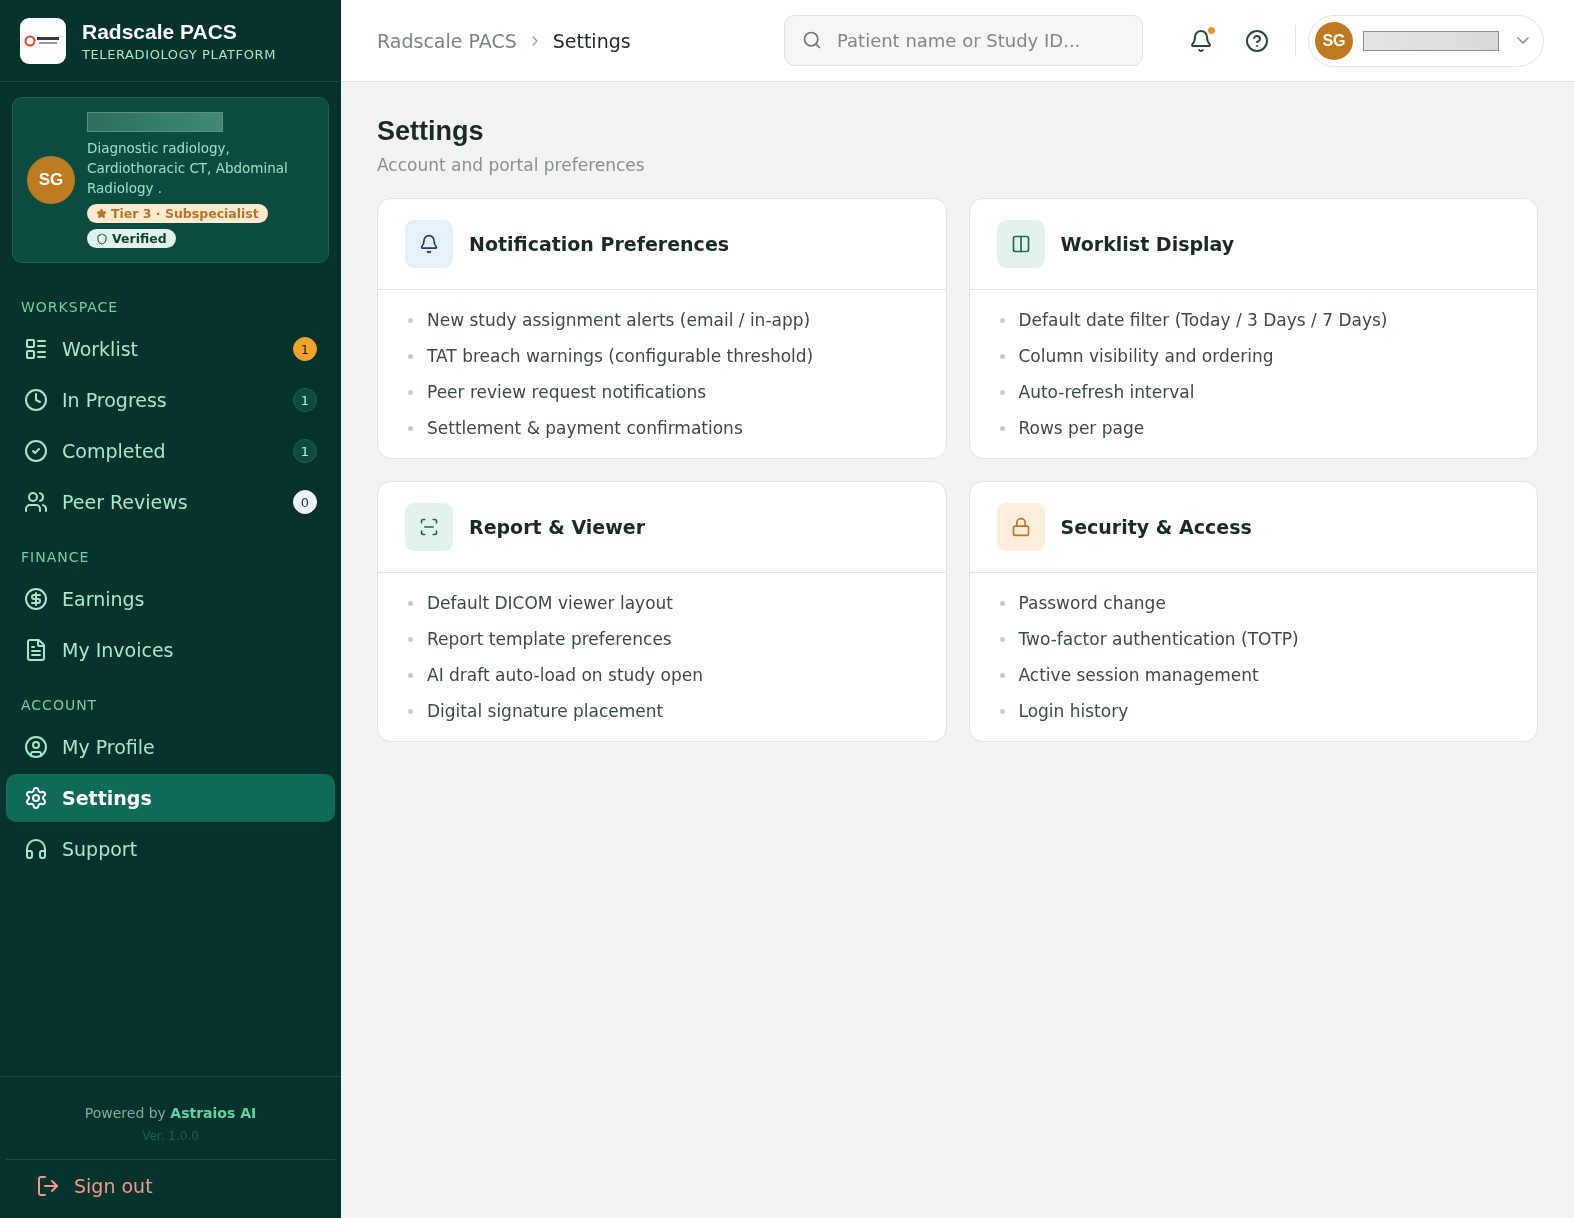  I want to click on star-icon, so click(101, 213).